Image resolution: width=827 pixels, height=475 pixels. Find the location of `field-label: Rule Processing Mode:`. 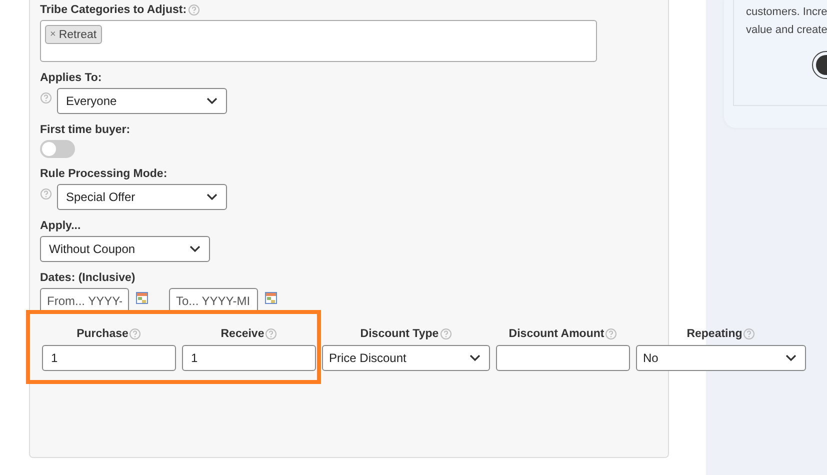

field-label: Rule Processing Mode: is located at coordinates (104, 174).